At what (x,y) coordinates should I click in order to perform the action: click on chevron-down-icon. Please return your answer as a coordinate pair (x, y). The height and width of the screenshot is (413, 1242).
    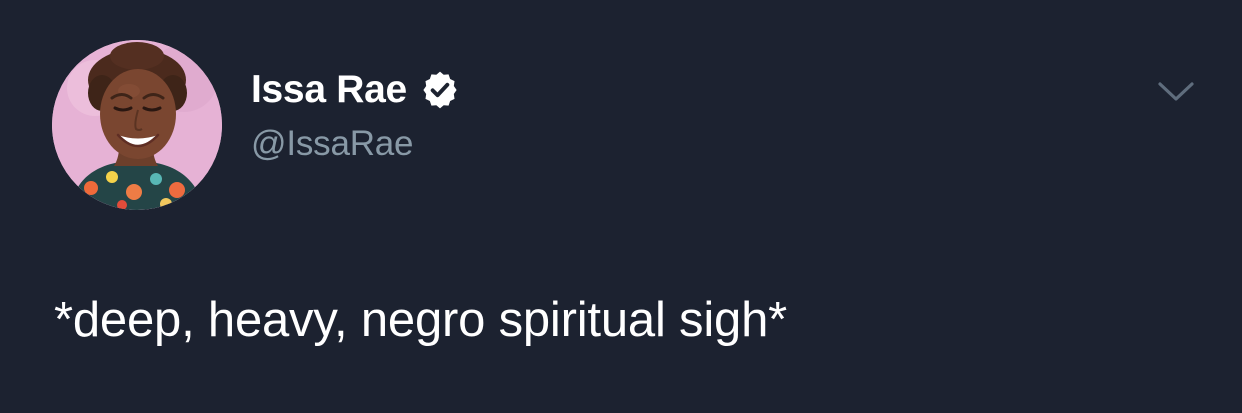
    Looking at the image, I should click on (1176, 91).